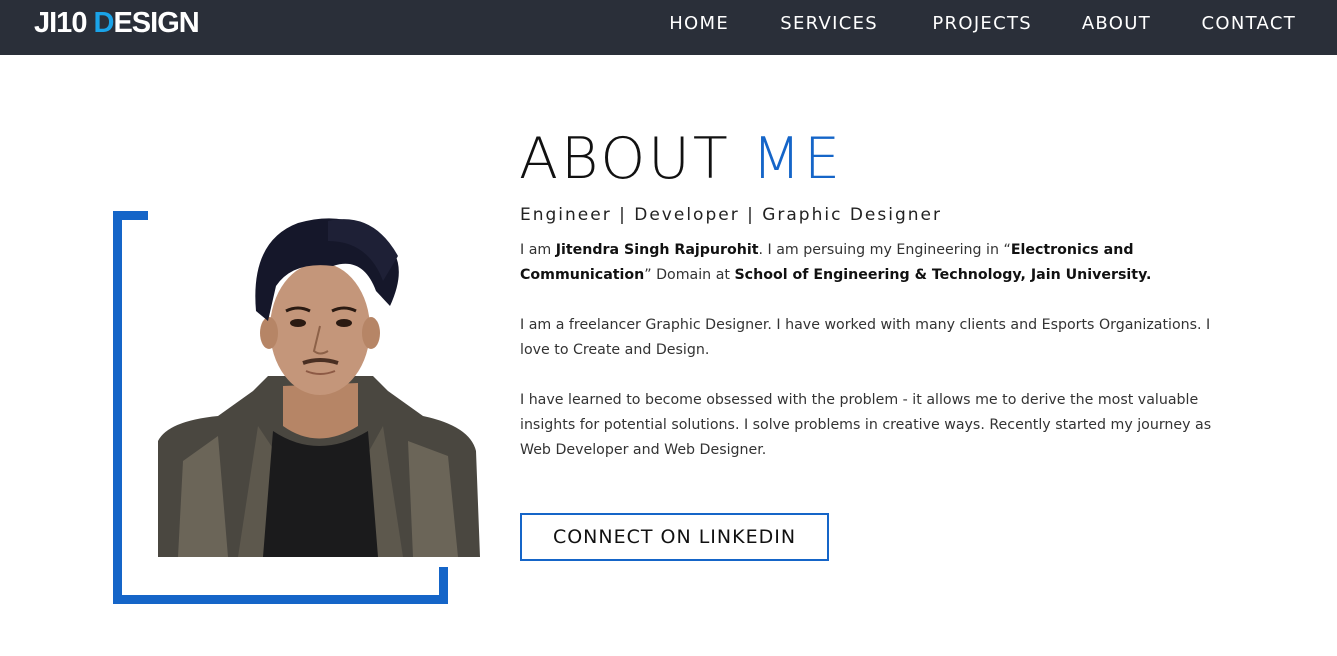 The image size is (1337, 656). What do you see at coordinates (674, 537) in the screenshot?
I see `connect-linkedin-button: CONNECT ON LINKEDIN` at bounding box center [674, 537].